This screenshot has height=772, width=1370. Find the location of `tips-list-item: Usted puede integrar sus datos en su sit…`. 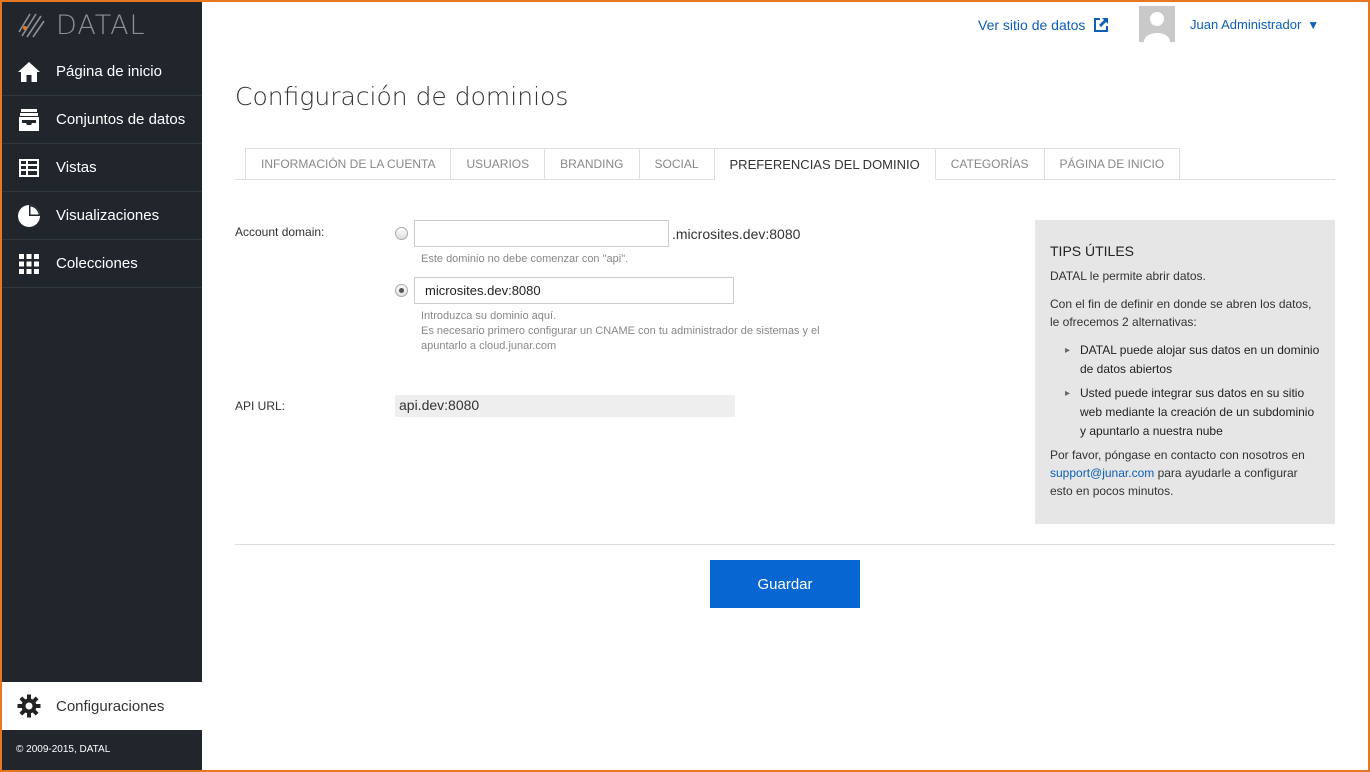

tips-list-item: Usted puede integrar sus datos en su sit… is located at coordinates (1192, 412).